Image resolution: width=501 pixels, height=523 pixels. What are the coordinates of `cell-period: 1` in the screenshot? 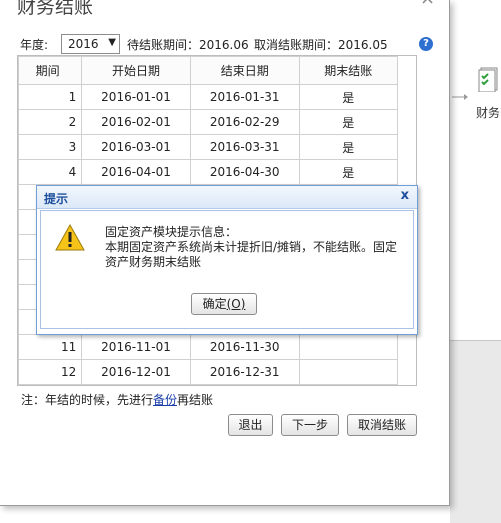 It's located at (50, 97).